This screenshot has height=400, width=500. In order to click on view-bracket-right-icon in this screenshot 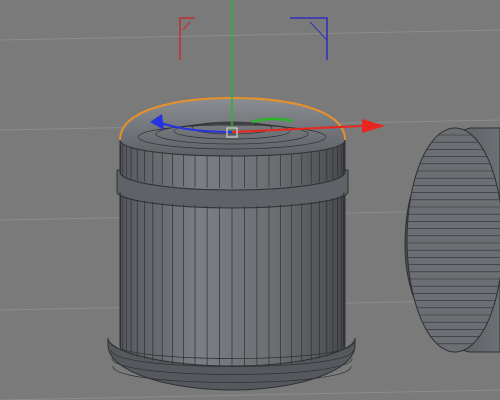, I will do `click(309, 38)`.